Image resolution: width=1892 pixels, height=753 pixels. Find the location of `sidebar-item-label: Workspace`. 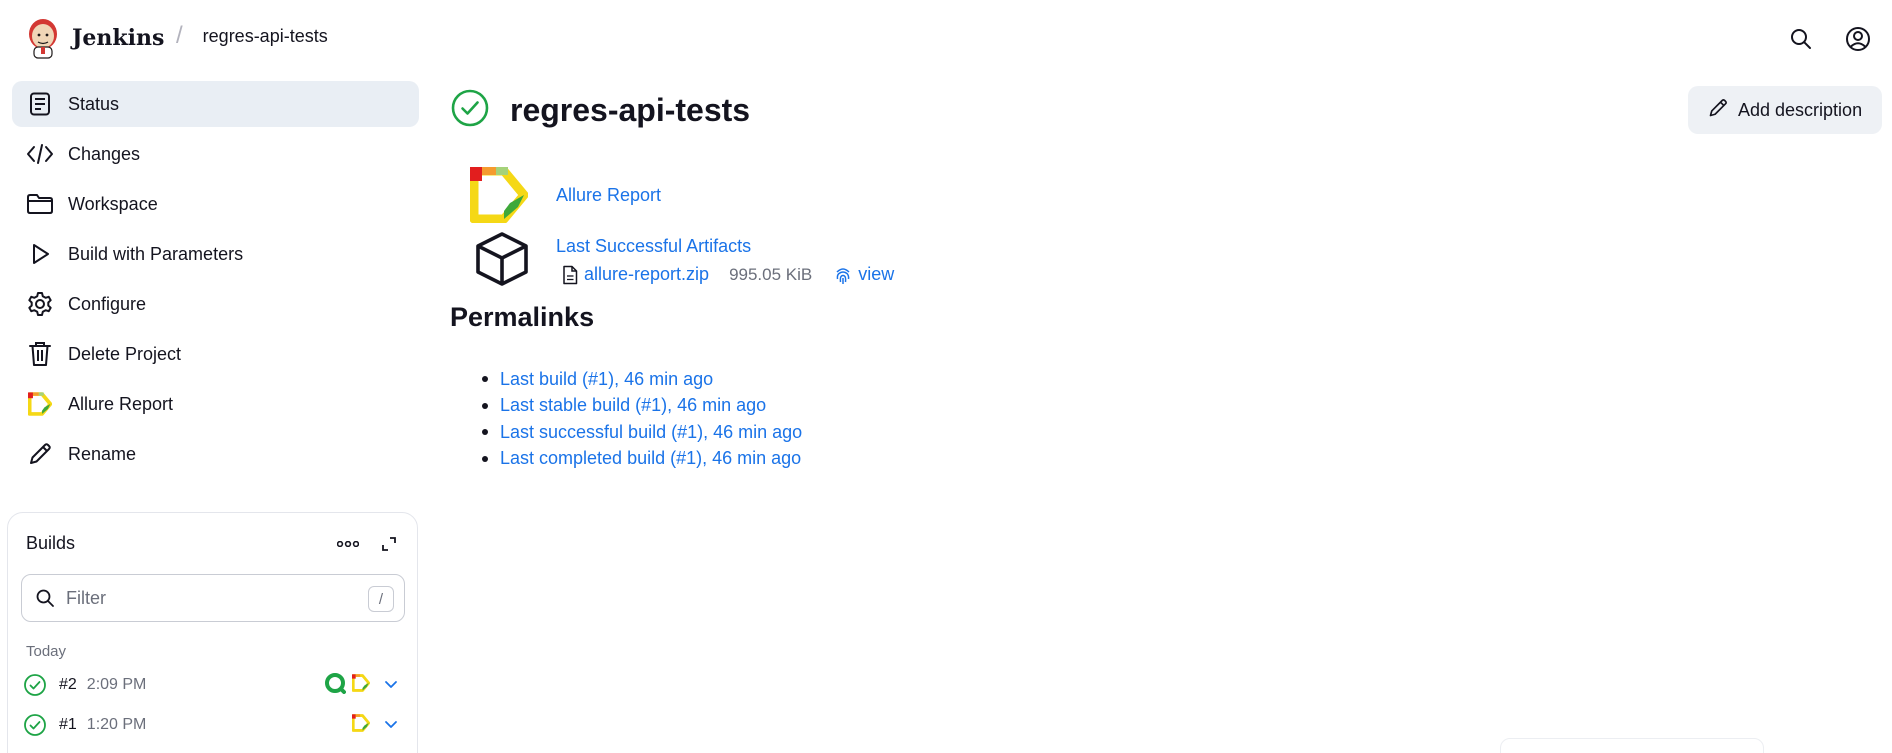

sidebar-item-label: Workspace is located at coordinates (113, 203).